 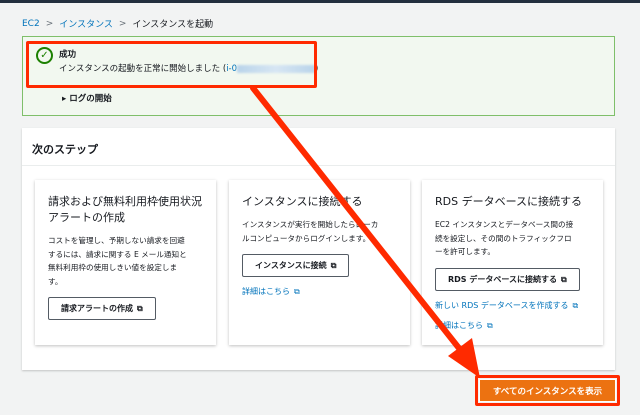 What do you see at coordinates (125, 209) in the screenshot?
I see `card-title: 請求および無料利用枠使用状況 アラートの作成` at bounding box center [125, 209].